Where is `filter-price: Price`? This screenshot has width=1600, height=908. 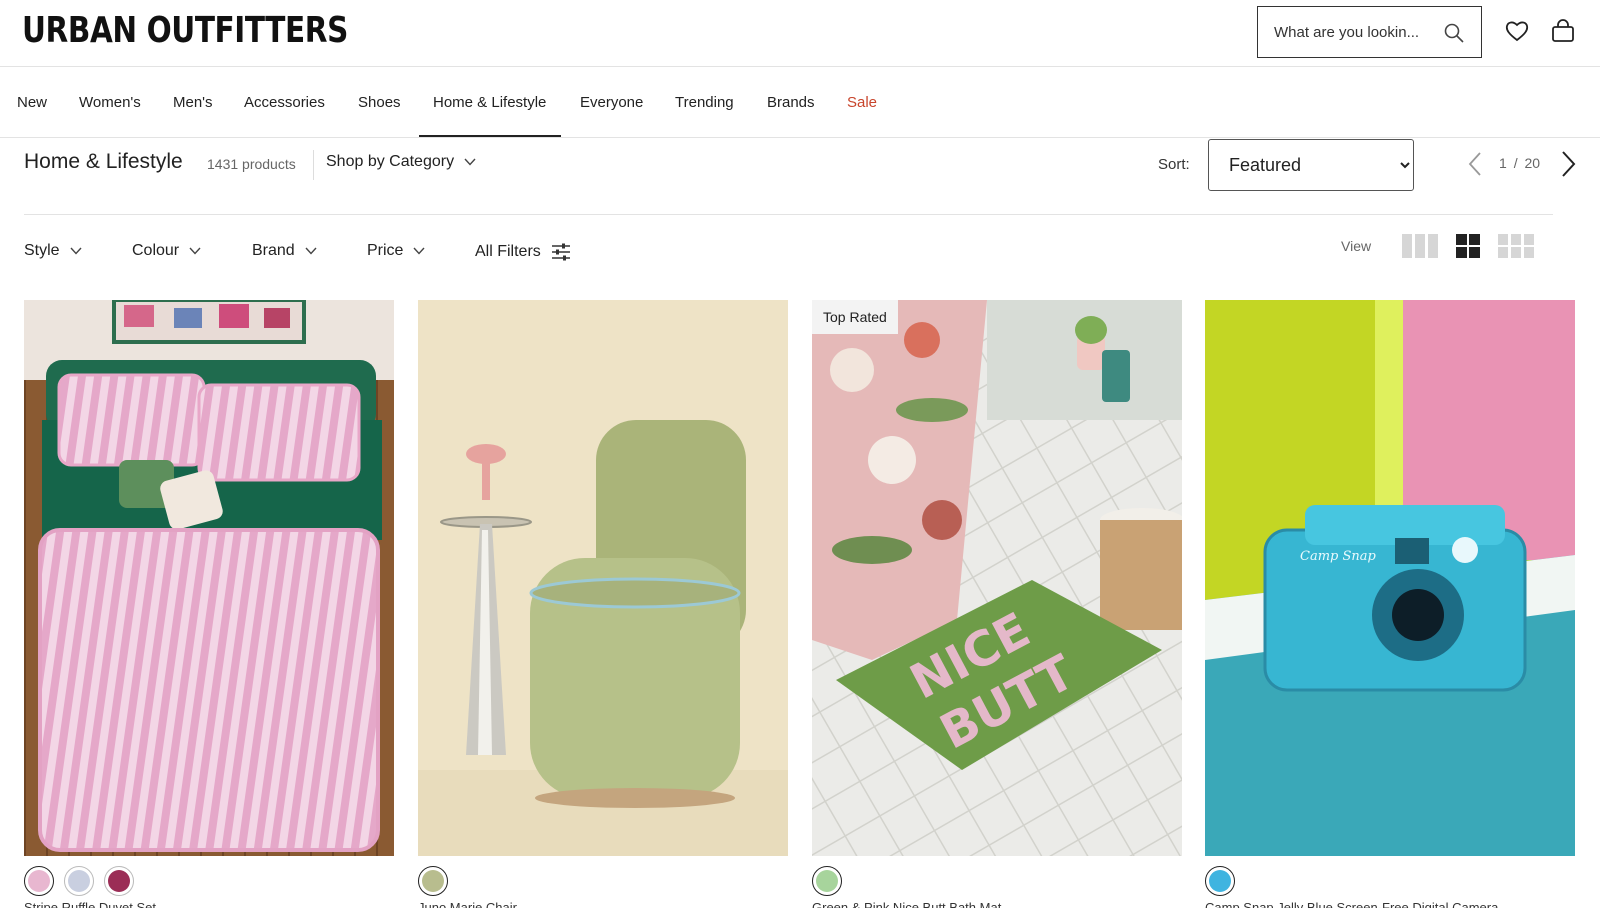
filter-price: Price is located at coordinates (396, 251).